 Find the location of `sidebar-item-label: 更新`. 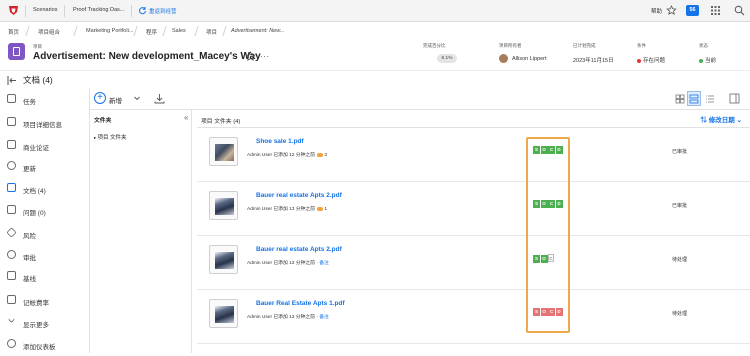

sidebar-item-label: 更新 is located at coordinates (29, 169).